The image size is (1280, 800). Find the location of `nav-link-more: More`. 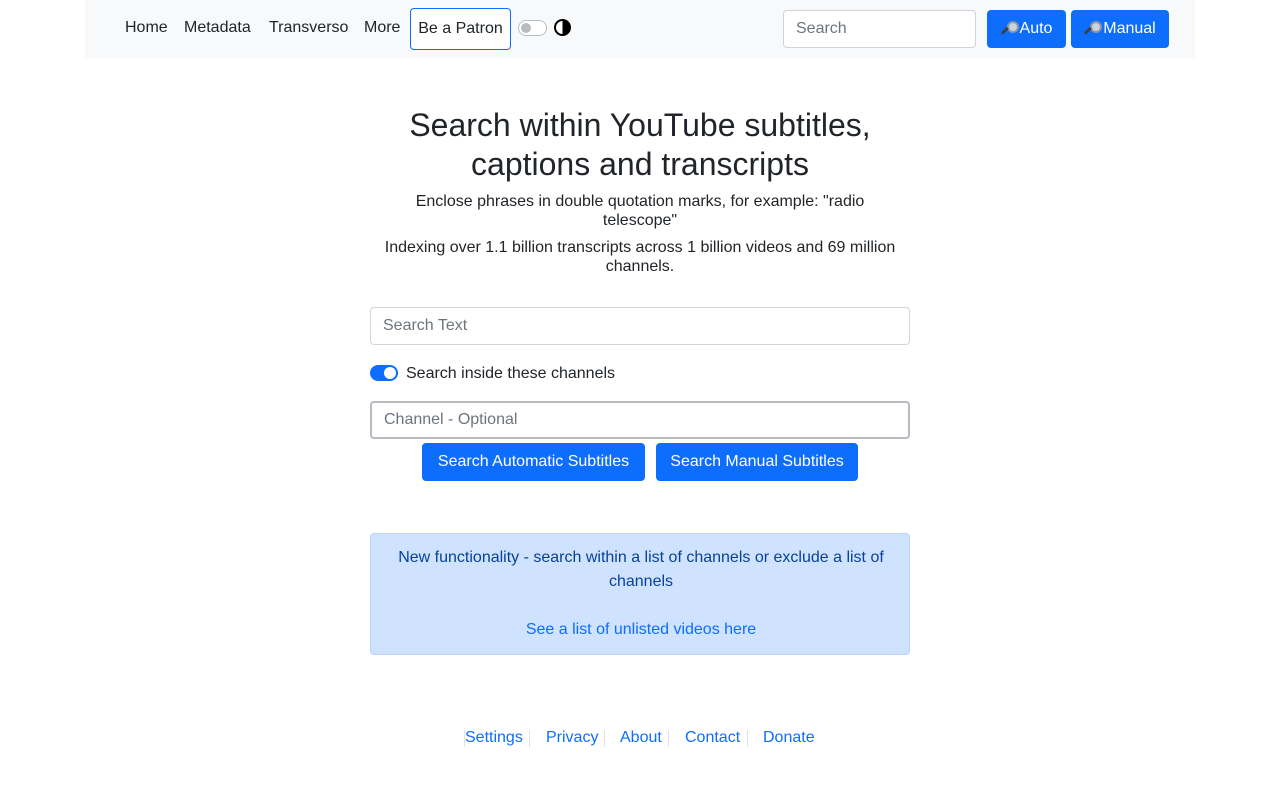

nav-link-more: More is located at coordinates (382, 28).